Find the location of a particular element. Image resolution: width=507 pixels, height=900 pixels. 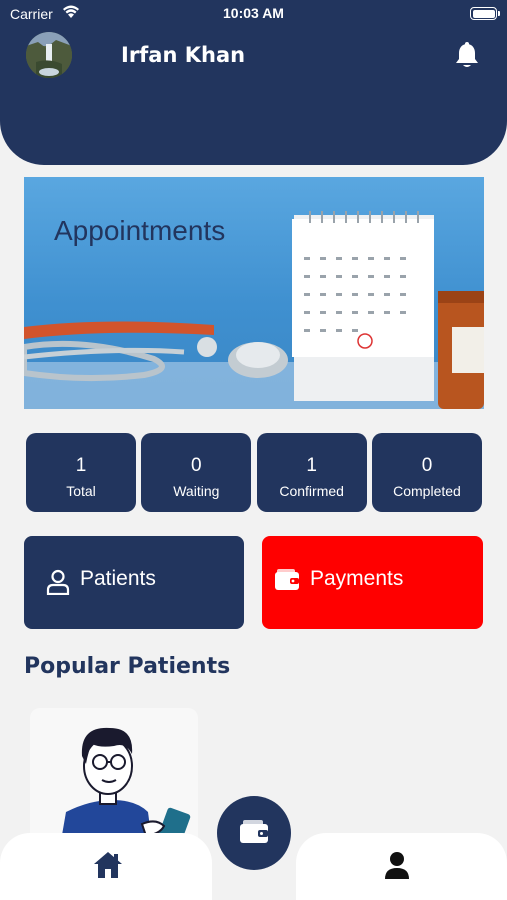

payments-label: Payments is located at coordinates (357, 578).